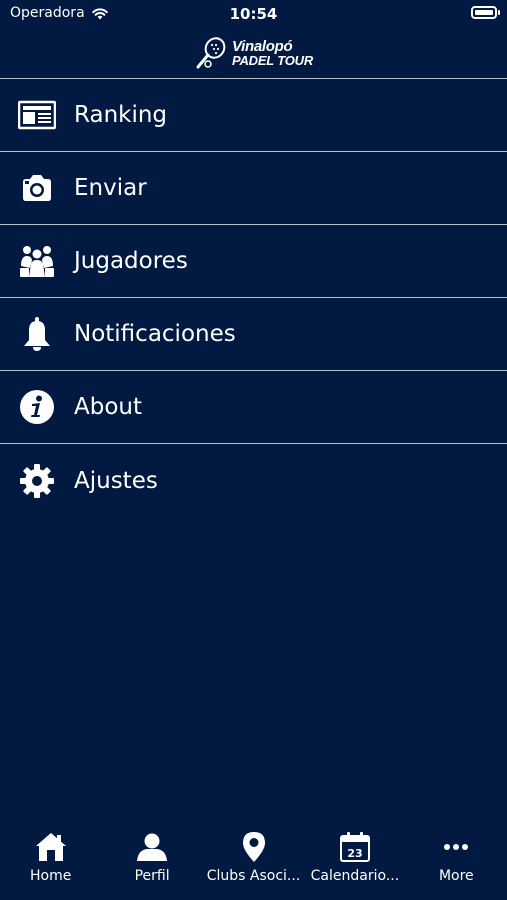 The image size is (507, 900). Describe the element at coordinates (211, 53) in the screenshot. I see `padel-racket-icon` at that location.